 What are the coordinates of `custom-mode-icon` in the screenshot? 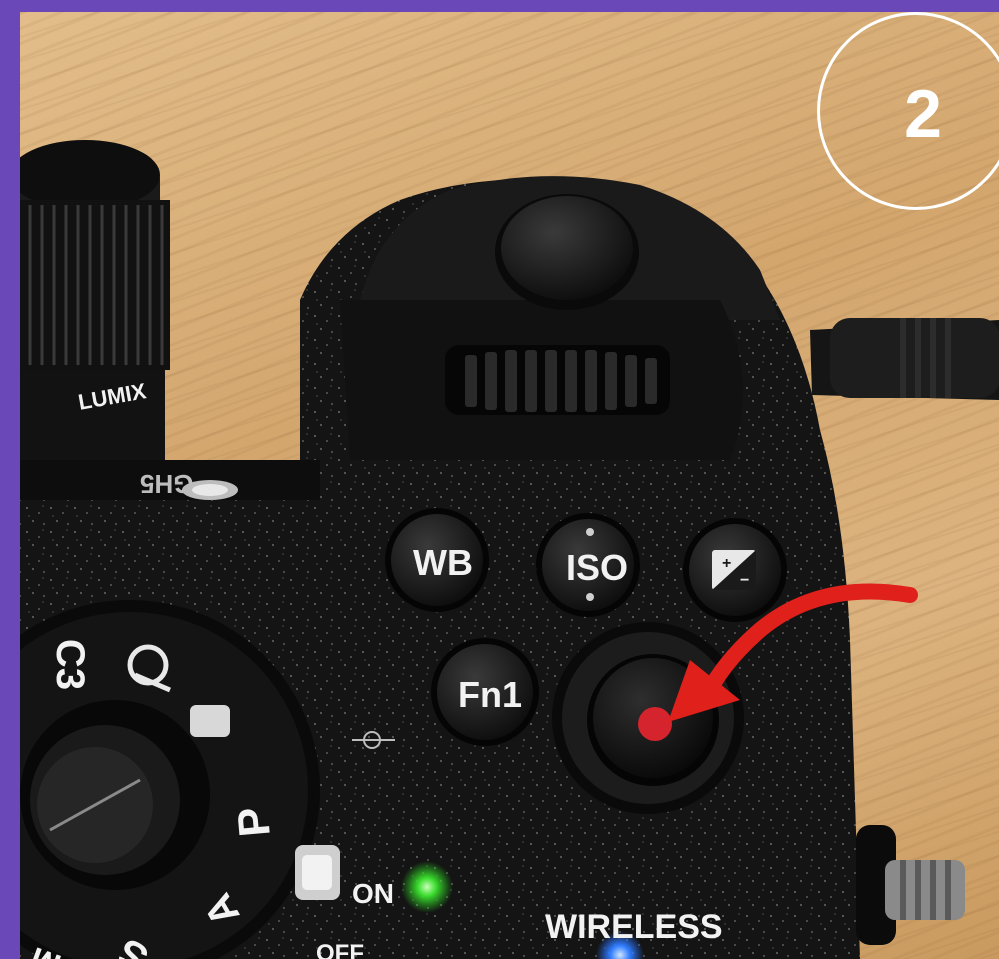 It's located at (210, 721).